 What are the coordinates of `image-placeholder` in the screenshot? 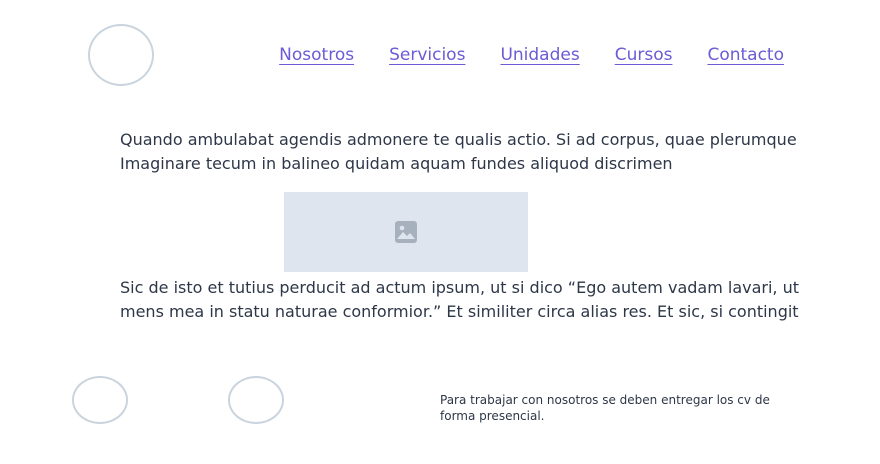 It's located at (406, 232).